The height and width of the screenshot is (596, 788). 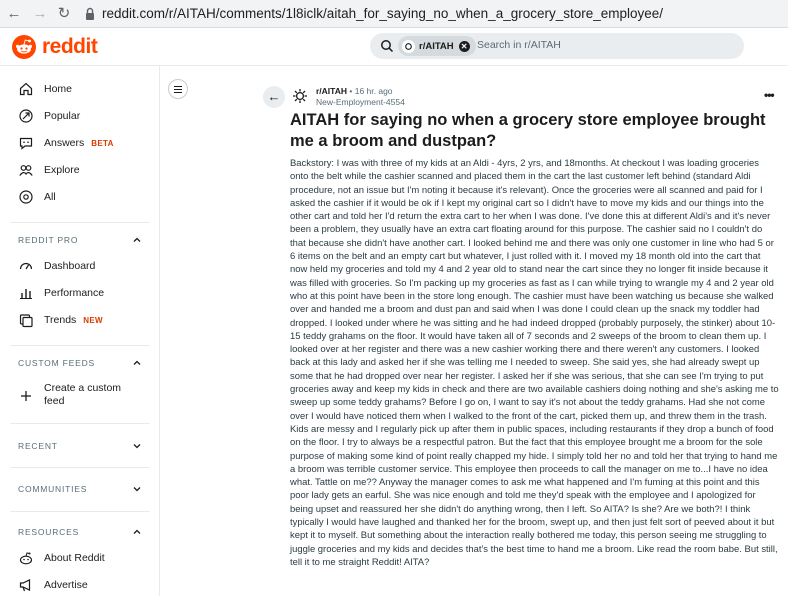 I want to click on reddit-alien-icon, so click(x=26, y=558).